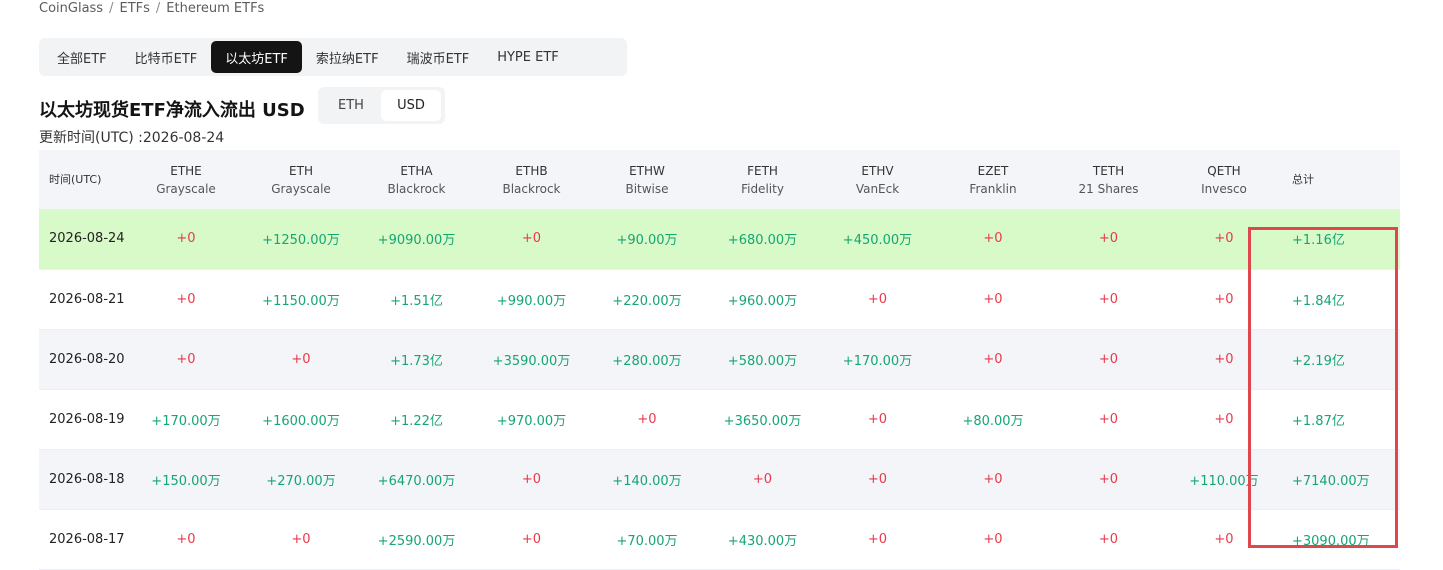 The height and width of the screenshot is (570, 1443). I want to click on cell-flow-ezet: +80.00万, so click(993, 419).